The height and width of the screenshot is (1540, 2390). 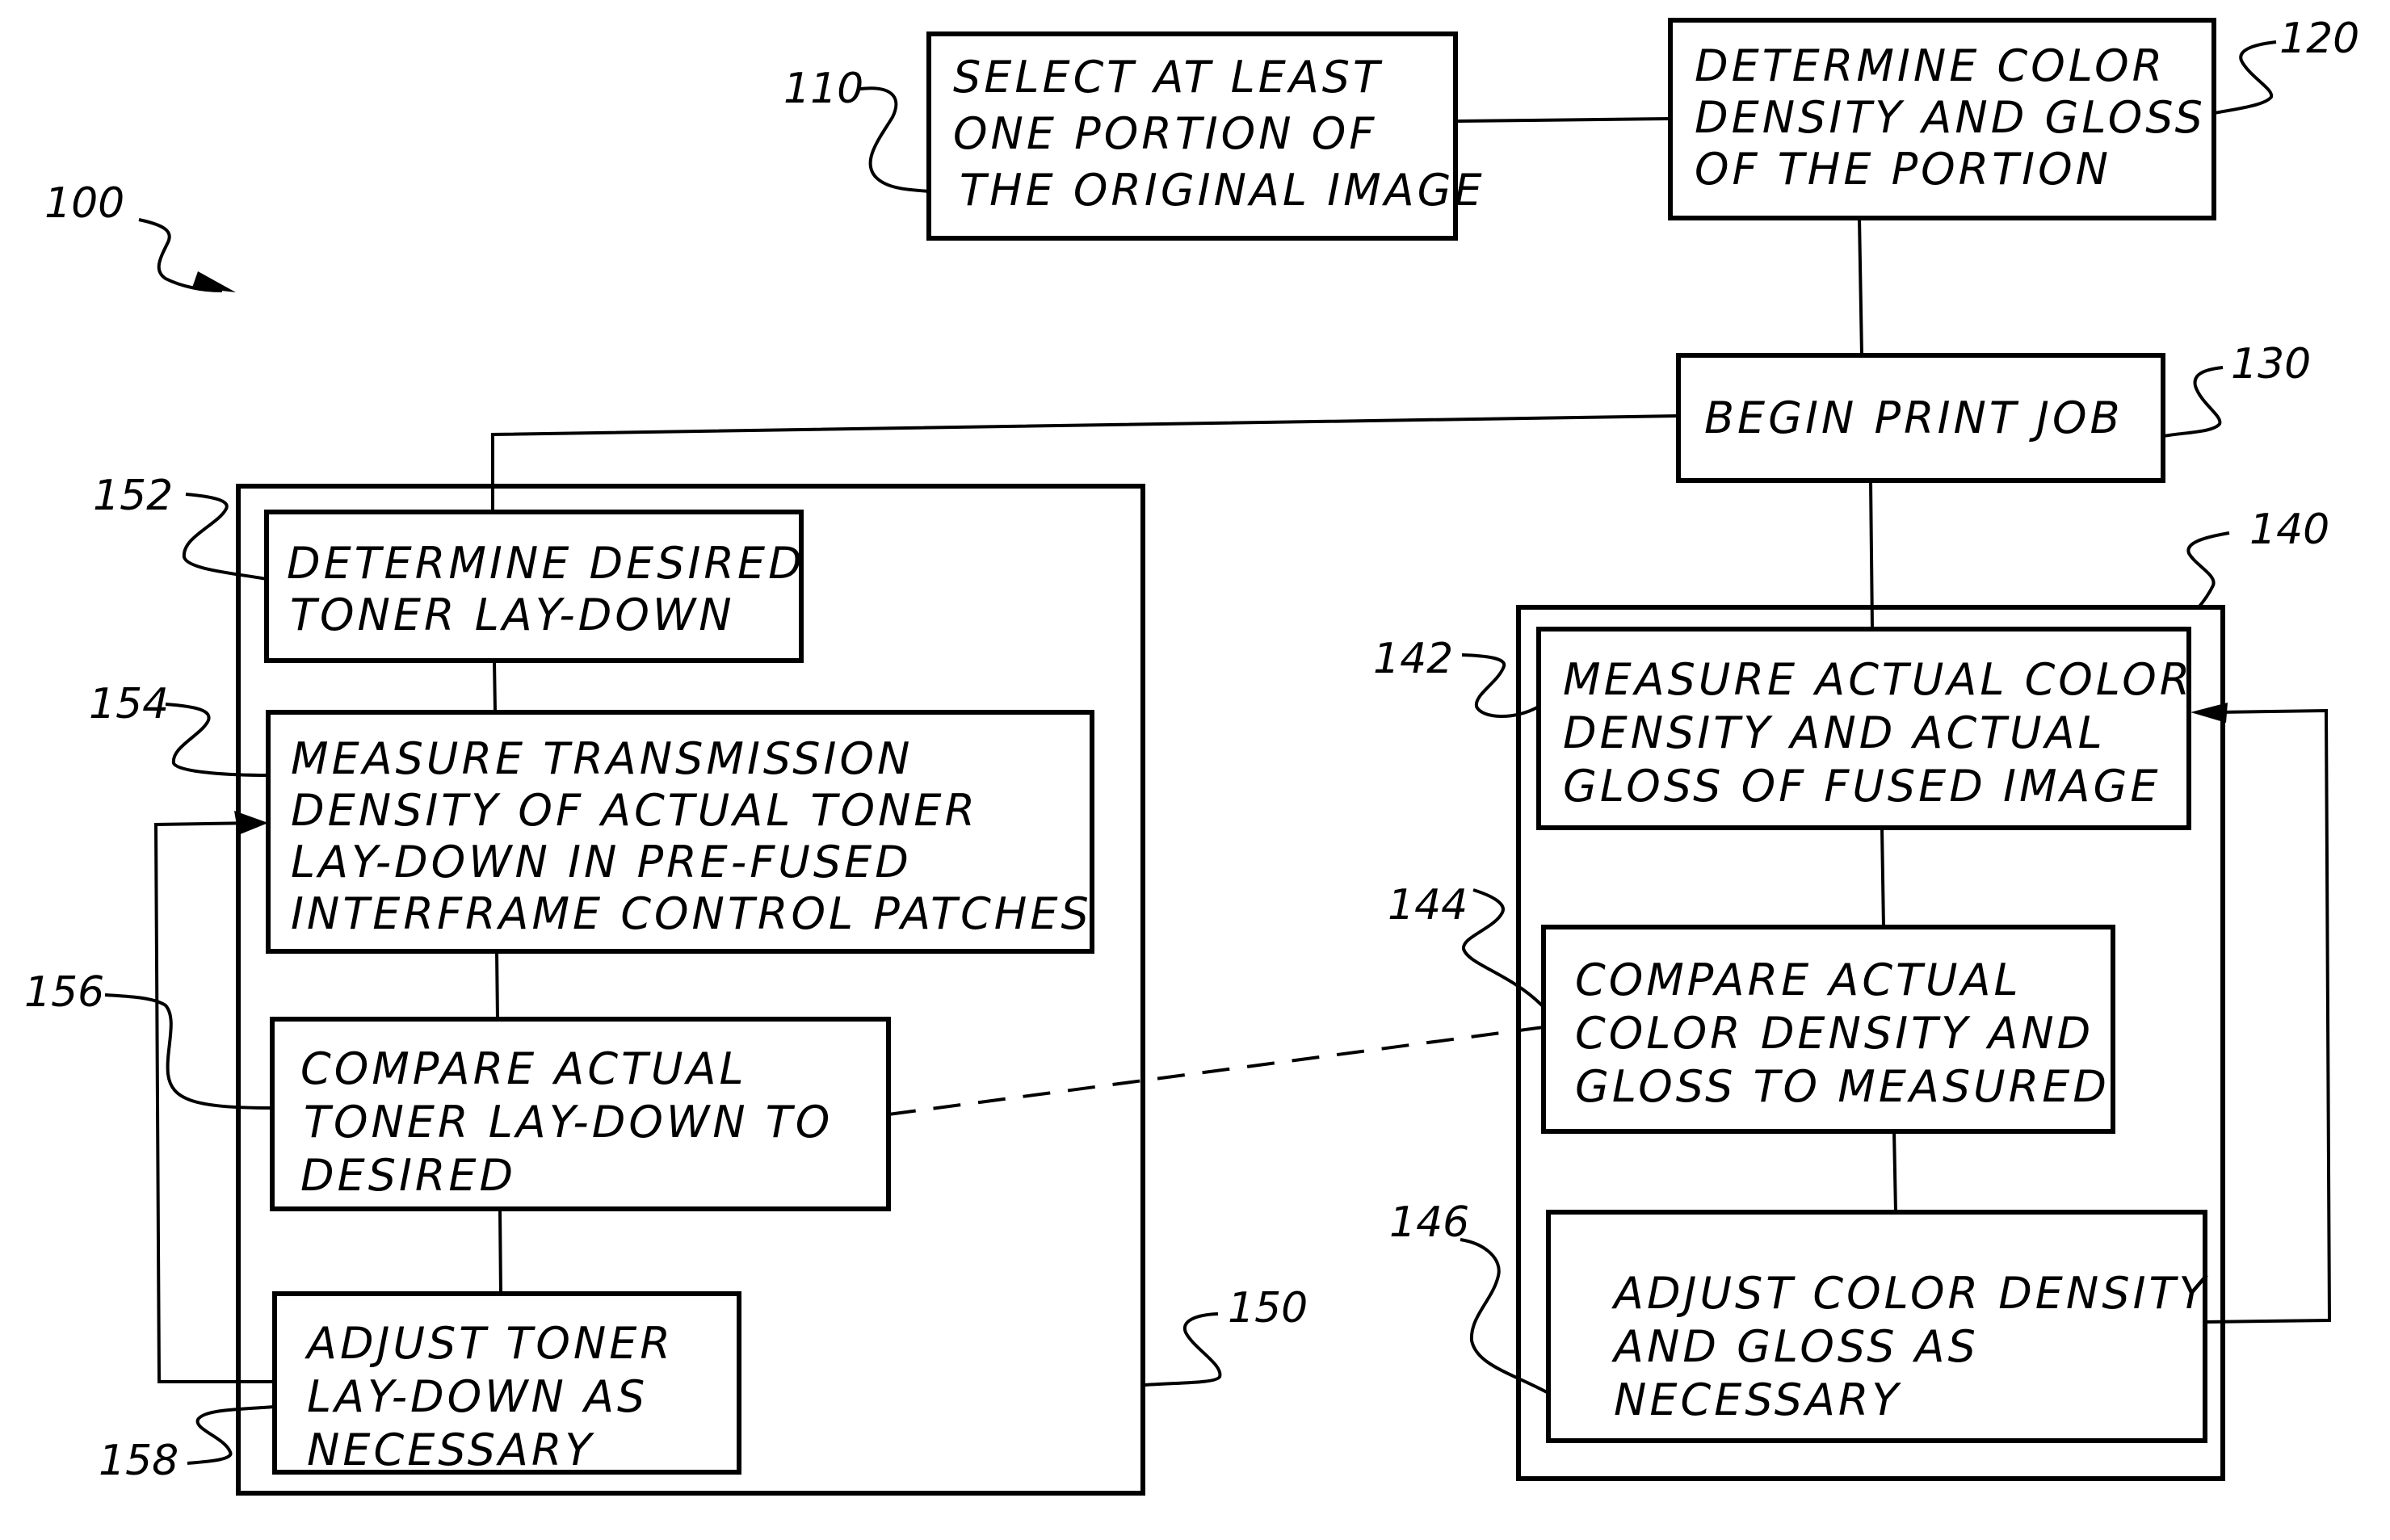 I want to click on step-158-line-1: ADJUST TONER, so click(x=490, y=1343).